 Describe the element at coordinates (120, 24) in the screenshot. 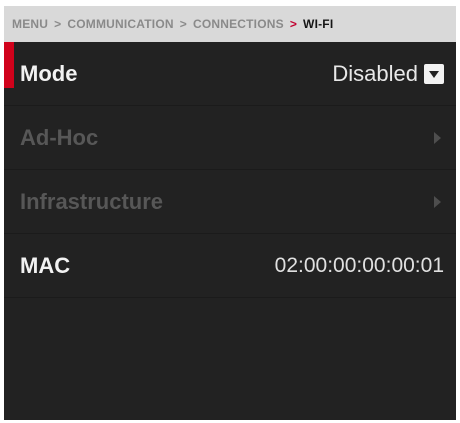

I see `breadcrumb-item-communication: COMMUNICATION` at that location.